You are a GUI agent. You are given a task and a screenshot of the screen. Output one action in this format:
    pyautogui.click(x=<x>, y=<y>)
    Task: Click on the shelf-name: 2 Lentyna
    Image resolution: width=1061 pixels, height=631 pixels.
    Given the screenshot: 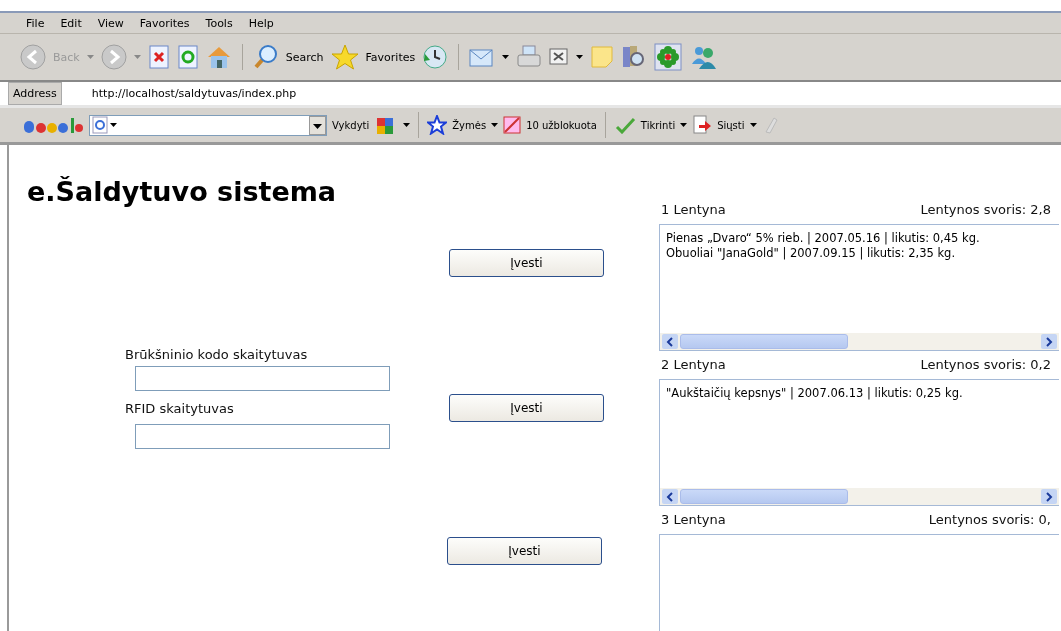 What is the action you would take?
    pyautogui.click(x=693, y=365)
    